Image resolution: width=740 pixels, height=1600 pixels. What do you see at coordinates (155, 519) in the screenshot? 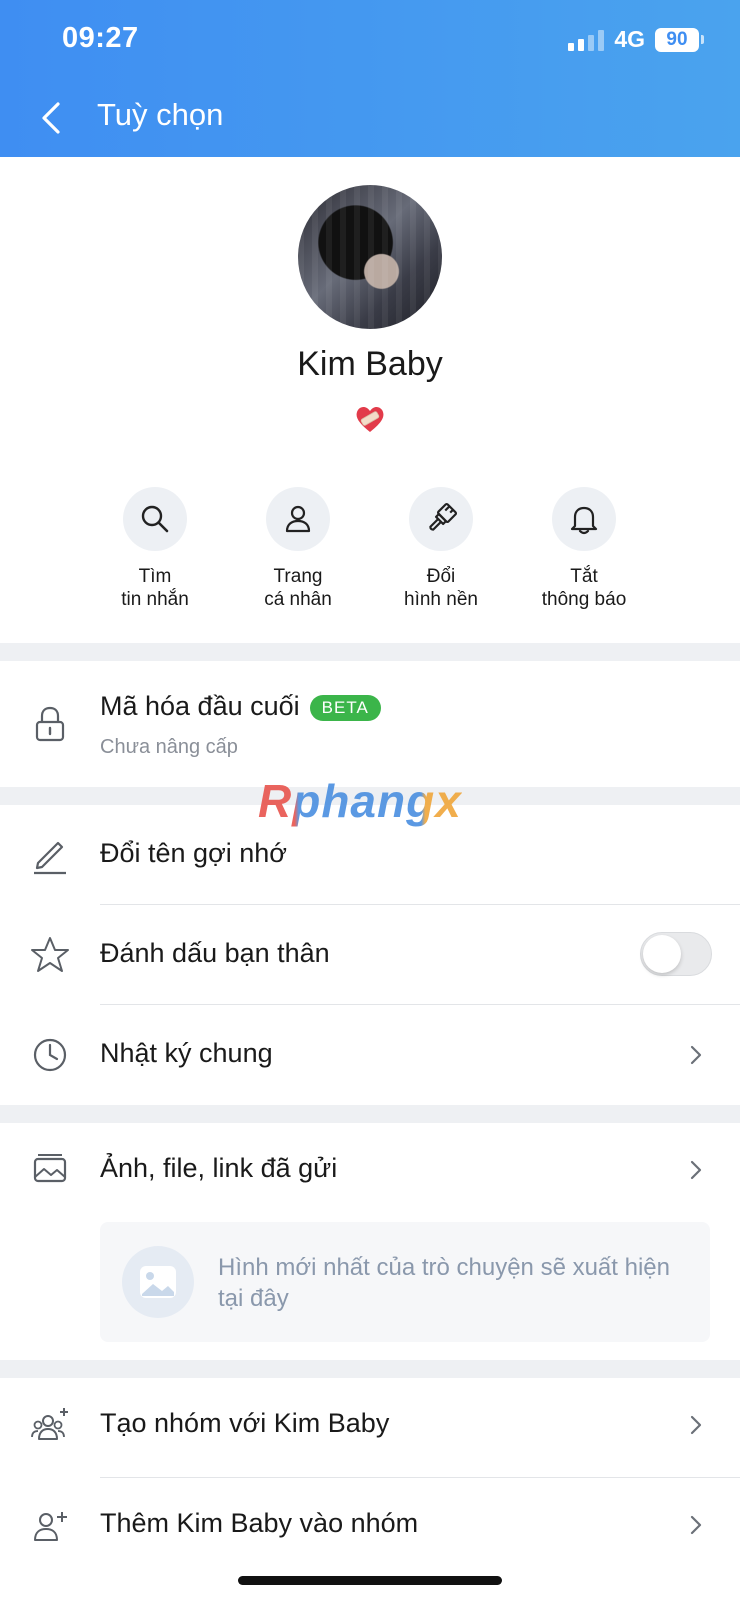
I see `search-icon` at bounding box center [155, 519].